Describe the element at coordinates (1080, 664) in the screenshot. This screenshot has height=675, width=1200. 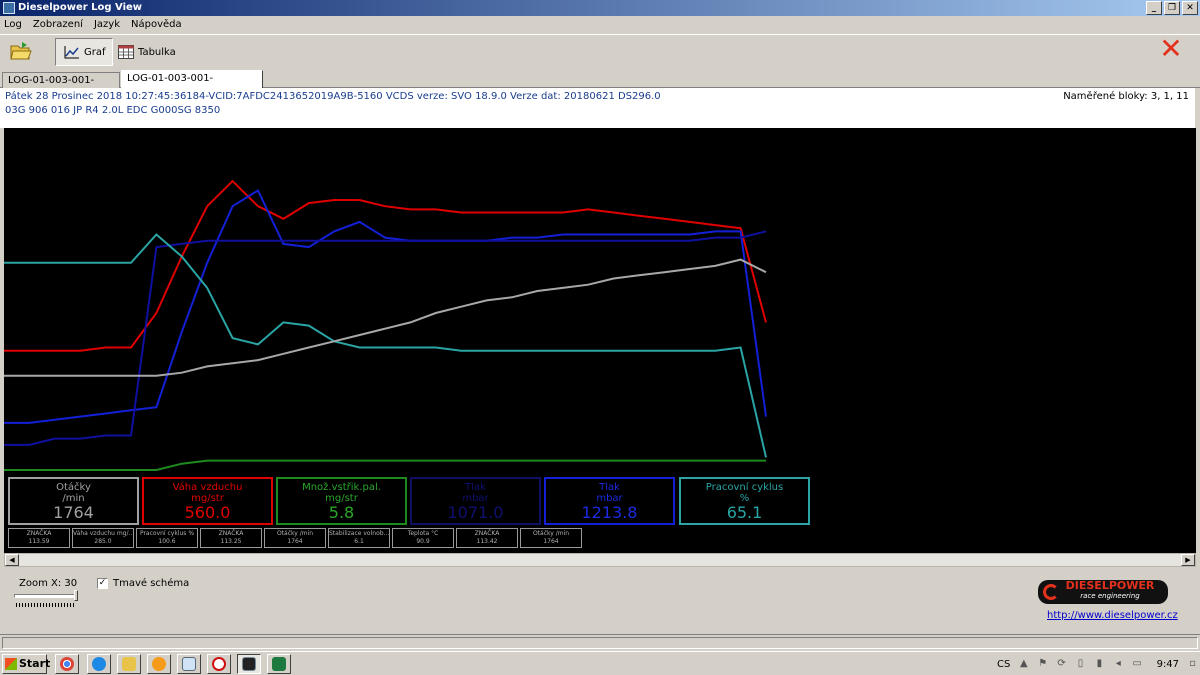
I see `usb-icon: ▯` at that location.